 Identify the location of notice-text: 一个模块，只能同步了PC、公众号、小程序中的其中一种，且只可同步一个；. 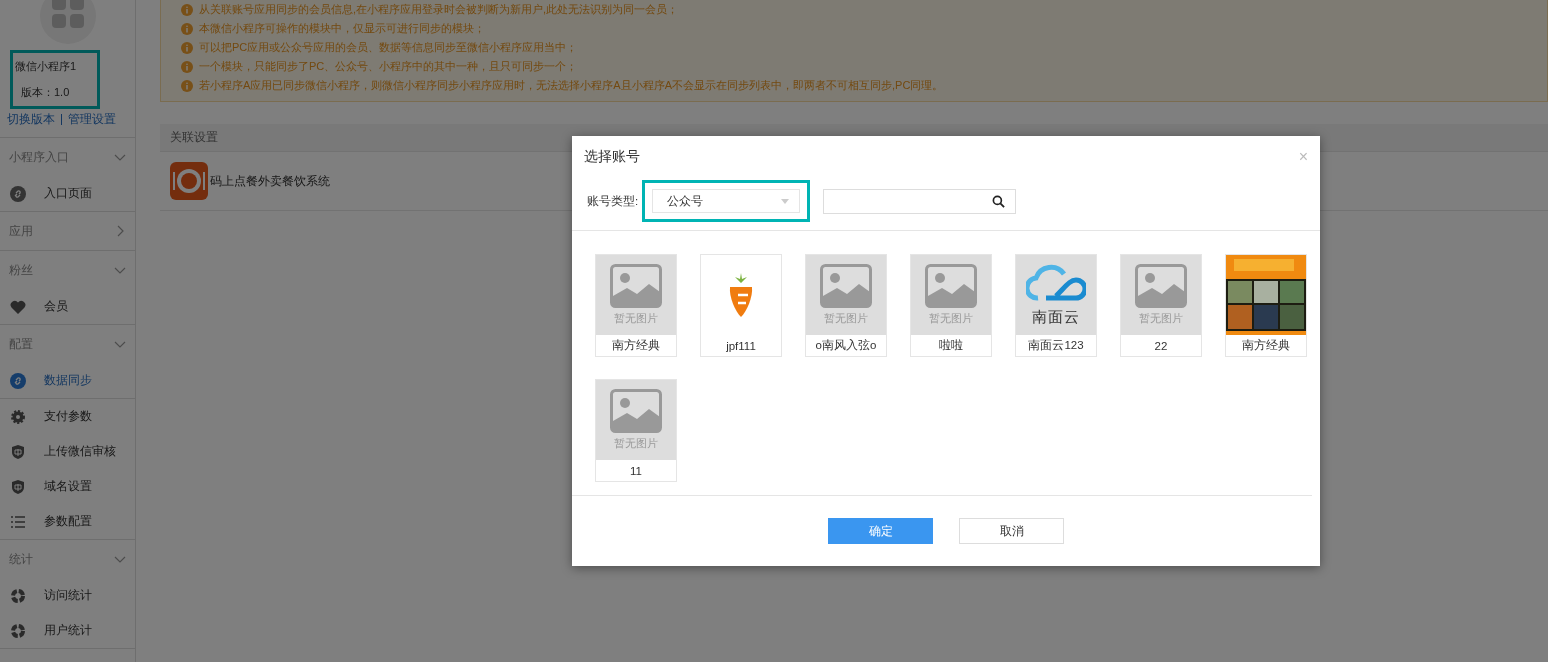
(388, 66).